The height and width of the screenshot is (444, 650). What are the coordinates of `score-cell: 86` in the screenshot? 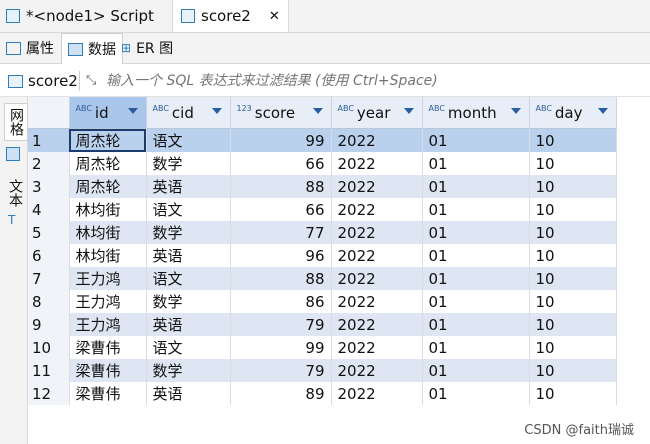 It's located at (281, 301).